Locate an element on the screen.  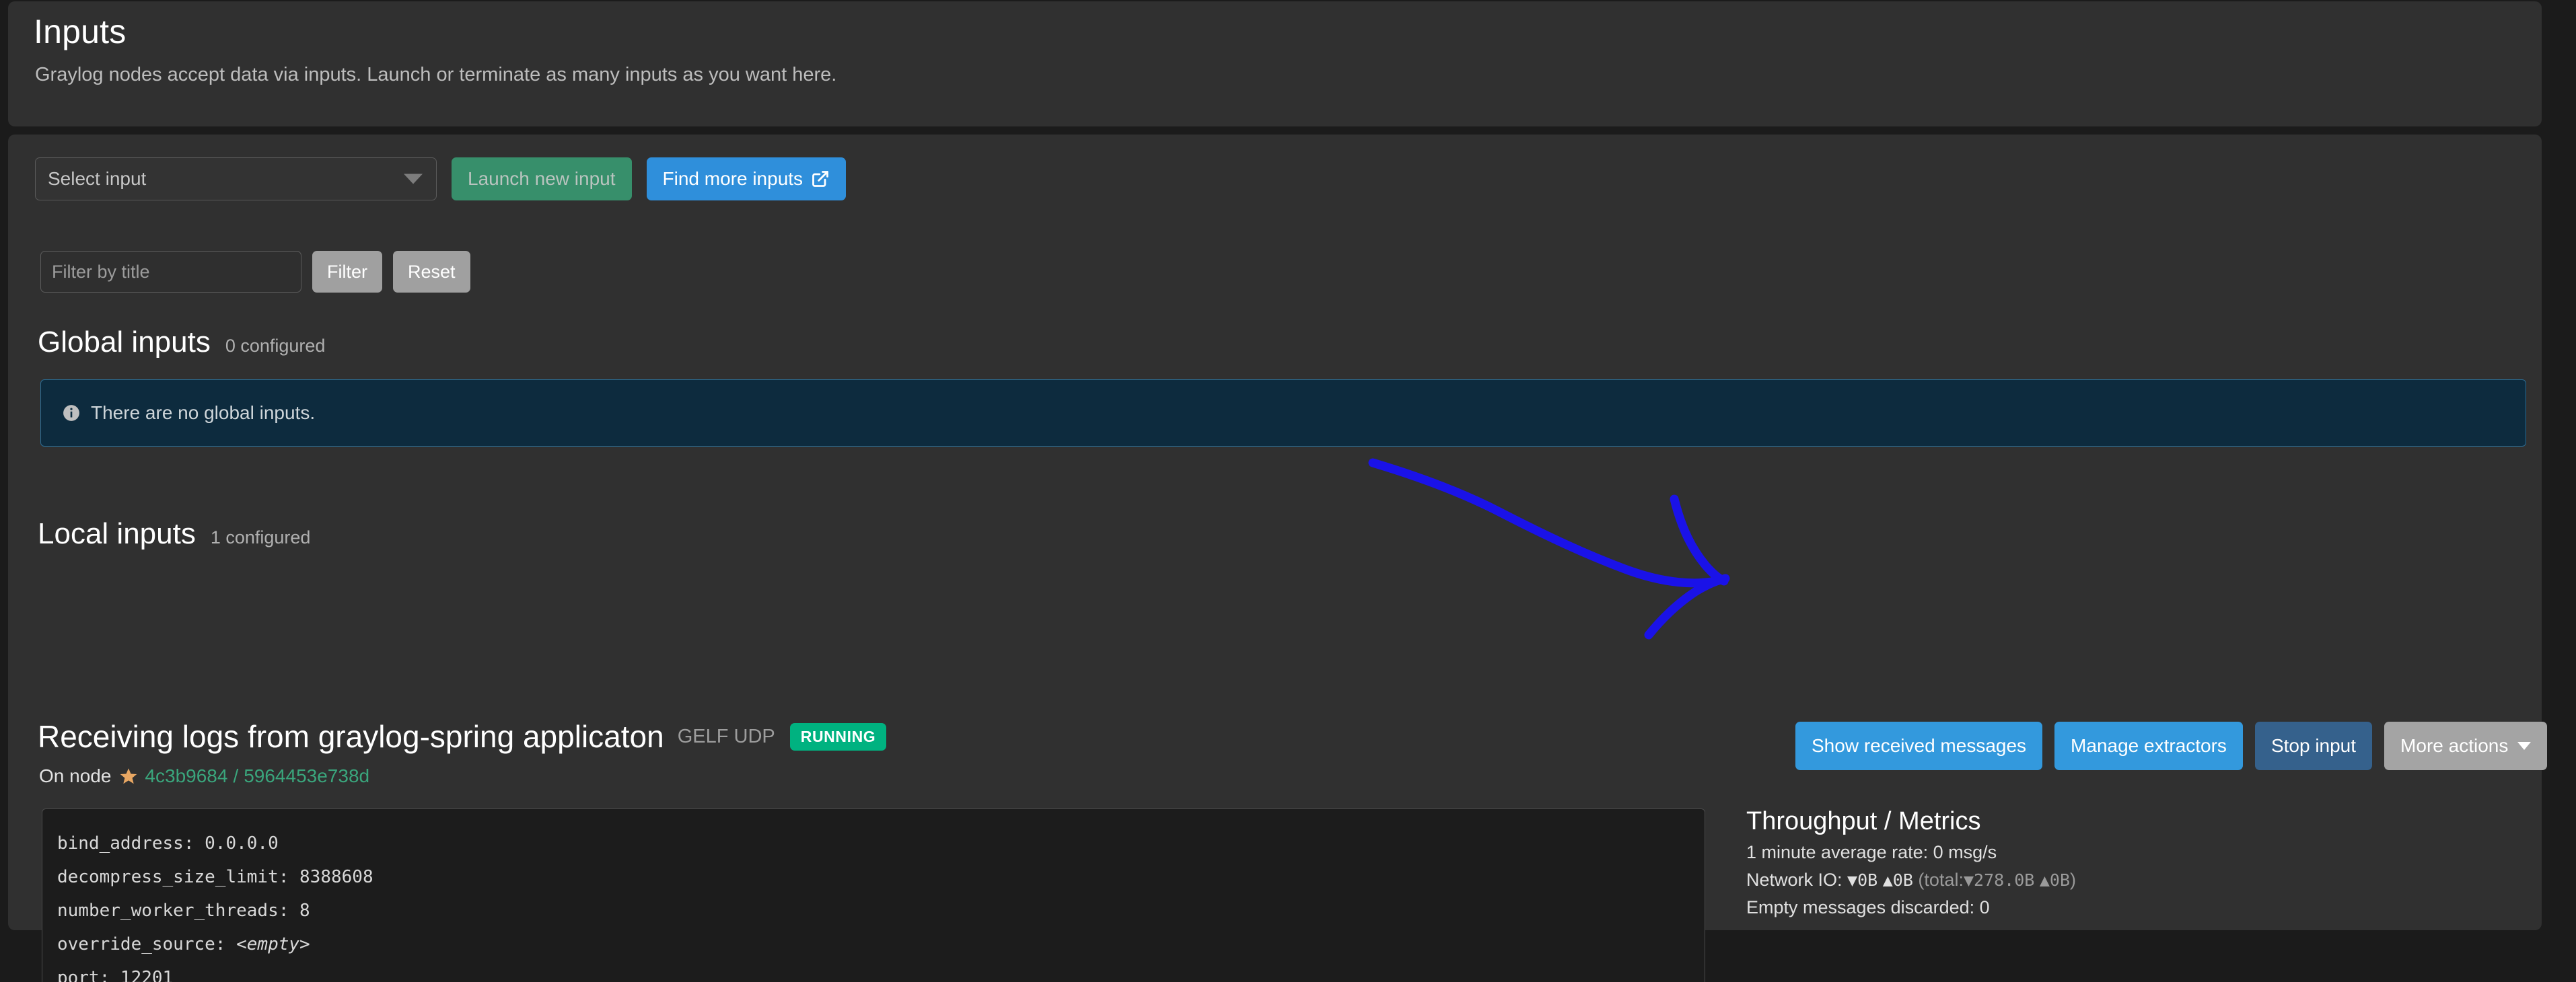
config-line: number_worker_threads: 8 is located at coordinates (183, 911).